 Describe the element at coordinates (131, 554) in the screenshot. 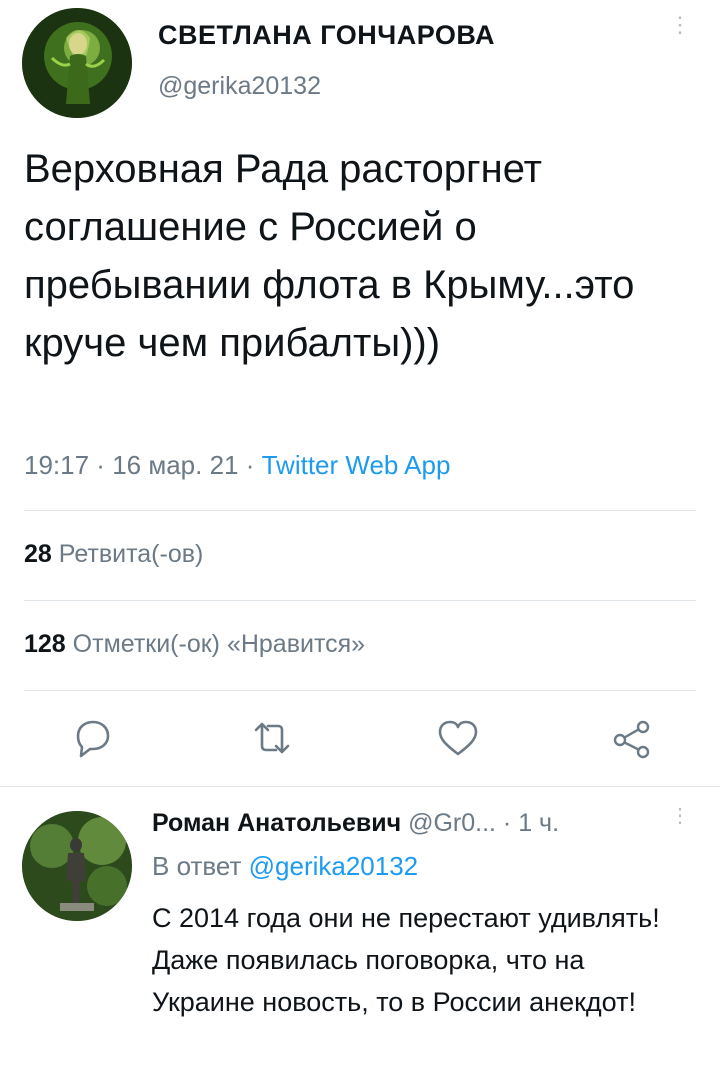

I see `retweets-label: Ретвита(-ов)` at that location.